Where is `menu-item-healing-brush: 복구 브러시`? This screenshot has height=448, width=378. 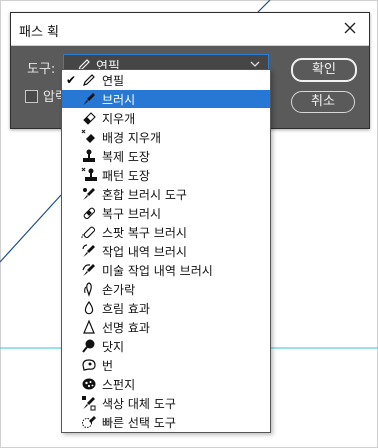
menu-item-healing-brush: 복구 브러시 is located at coordinates (166, 213).